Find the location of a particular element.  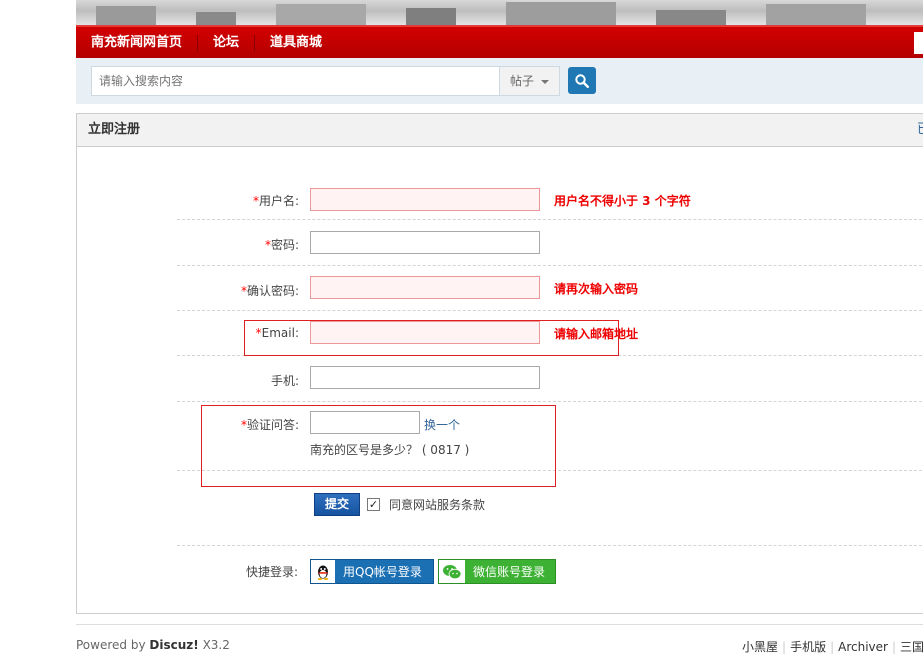

agree-terms-label: 同意网站服务条款 is located at coordinates (437, 504).